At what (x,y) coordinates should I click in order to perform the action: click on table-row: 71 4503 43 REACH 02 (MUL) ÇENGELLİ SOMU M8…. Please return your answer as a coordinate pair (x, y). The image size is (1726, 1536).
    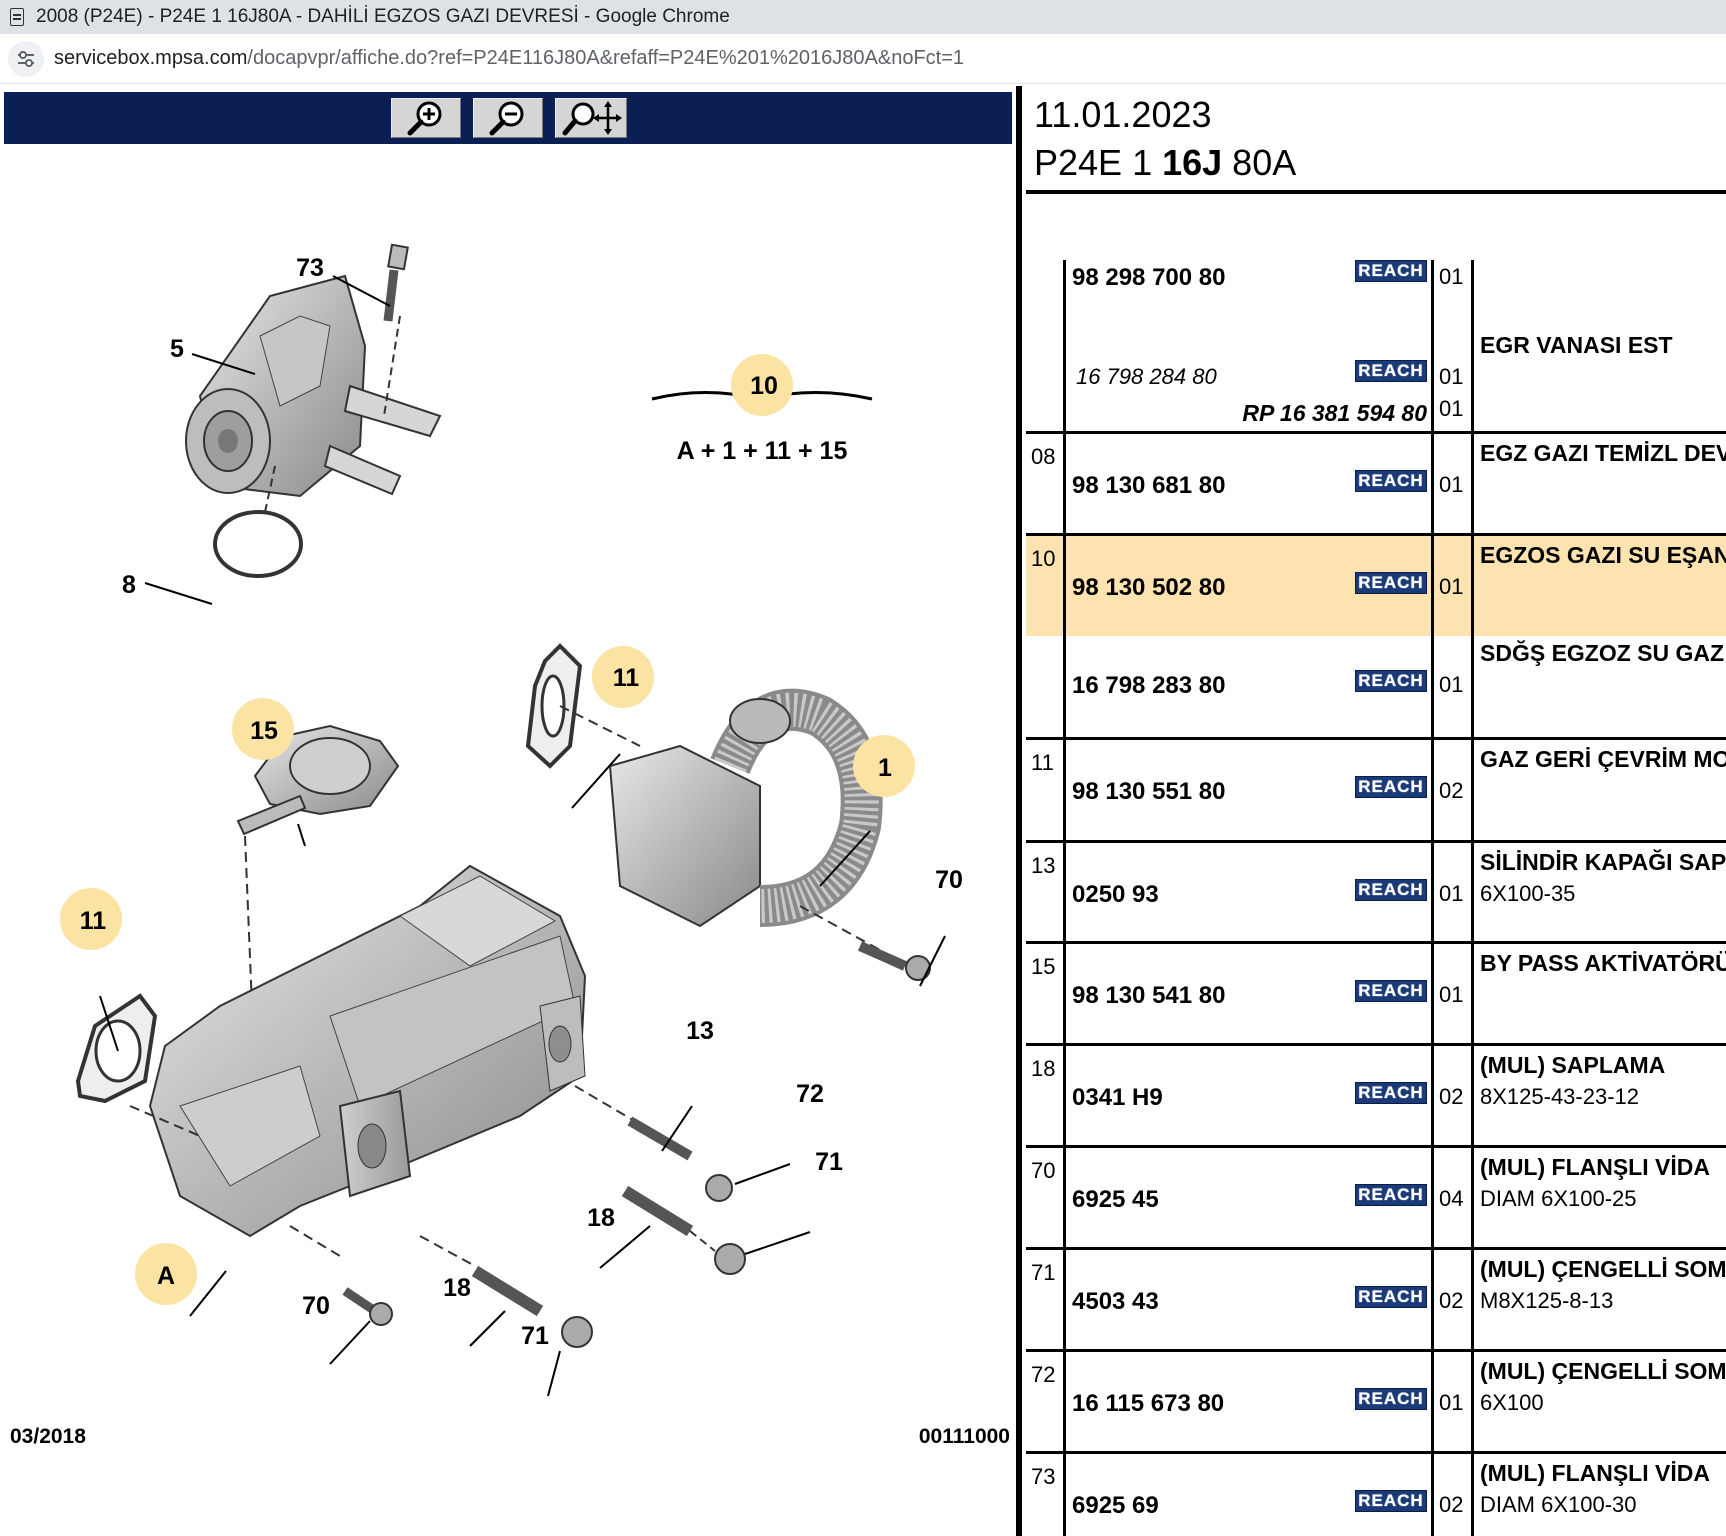
    Looking at the image, I should click on (1376, 1301).